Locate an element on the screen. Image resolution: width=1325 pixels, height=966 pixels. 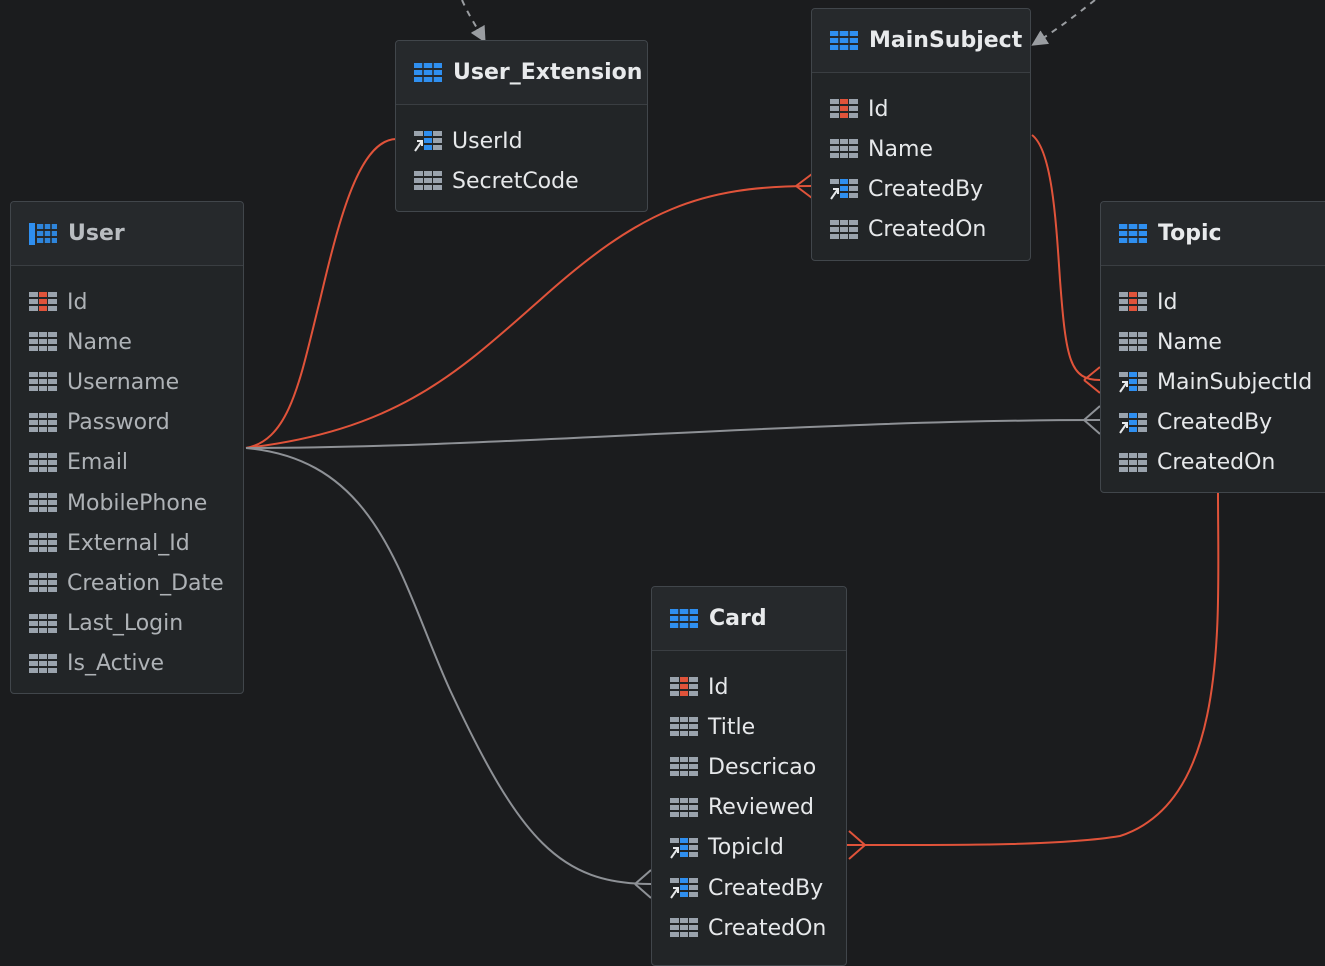
field-label: SecretCode is located at coordinates (515, 181).